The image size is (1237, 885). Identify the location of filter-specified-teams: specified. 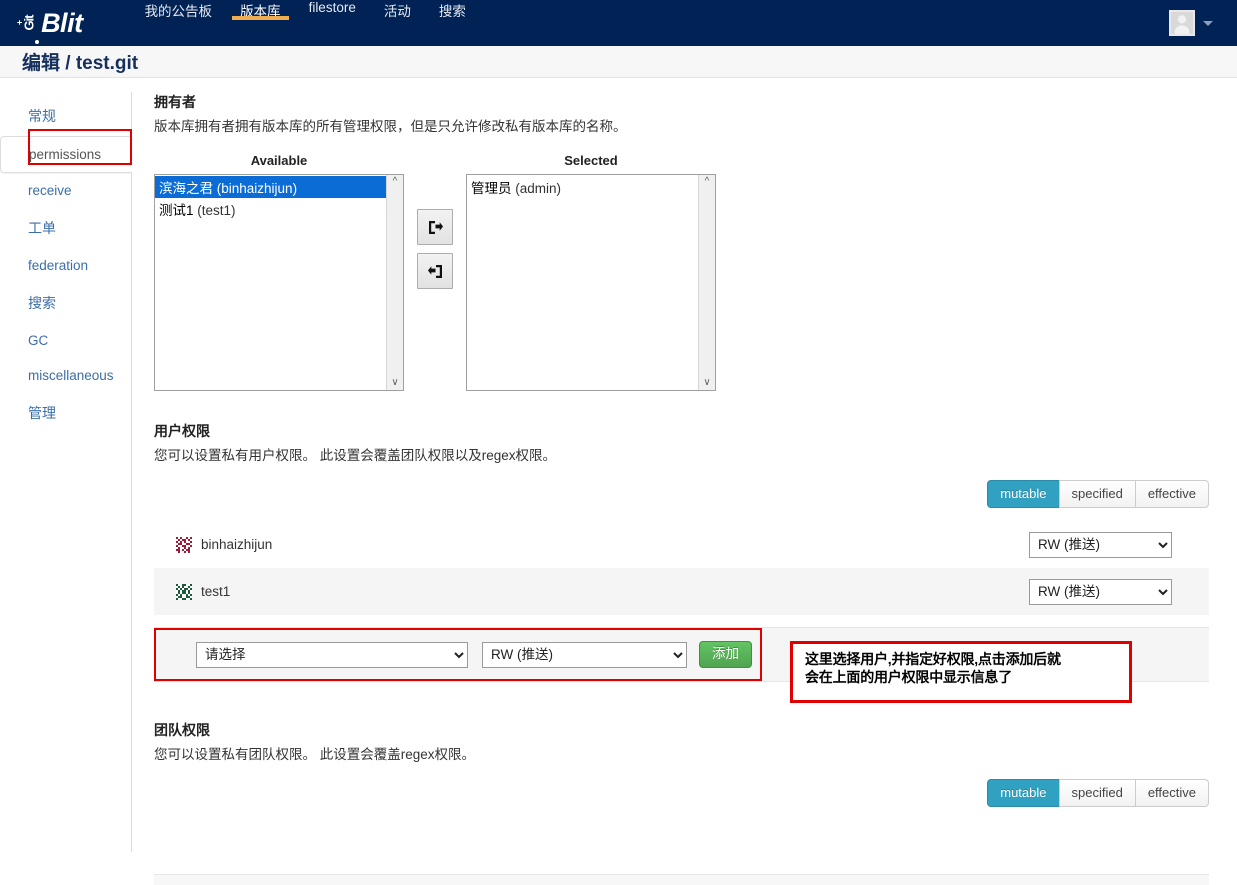
(1097, 793).